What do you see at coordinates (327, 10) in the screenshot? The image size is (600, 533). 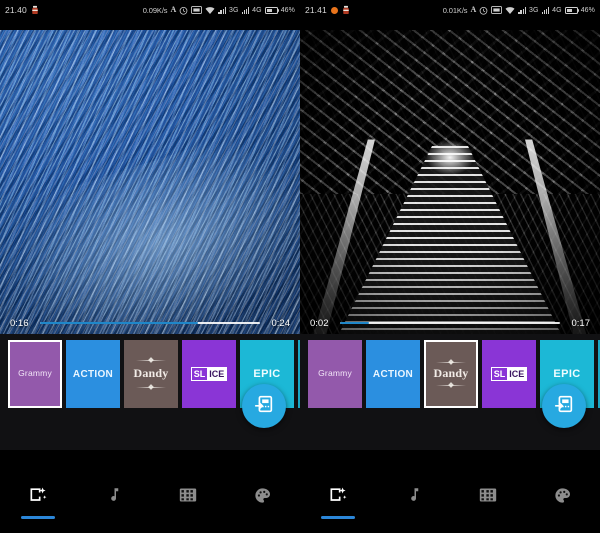 I see `status-bar-left: 21.41` at bounding box center [327, 10].